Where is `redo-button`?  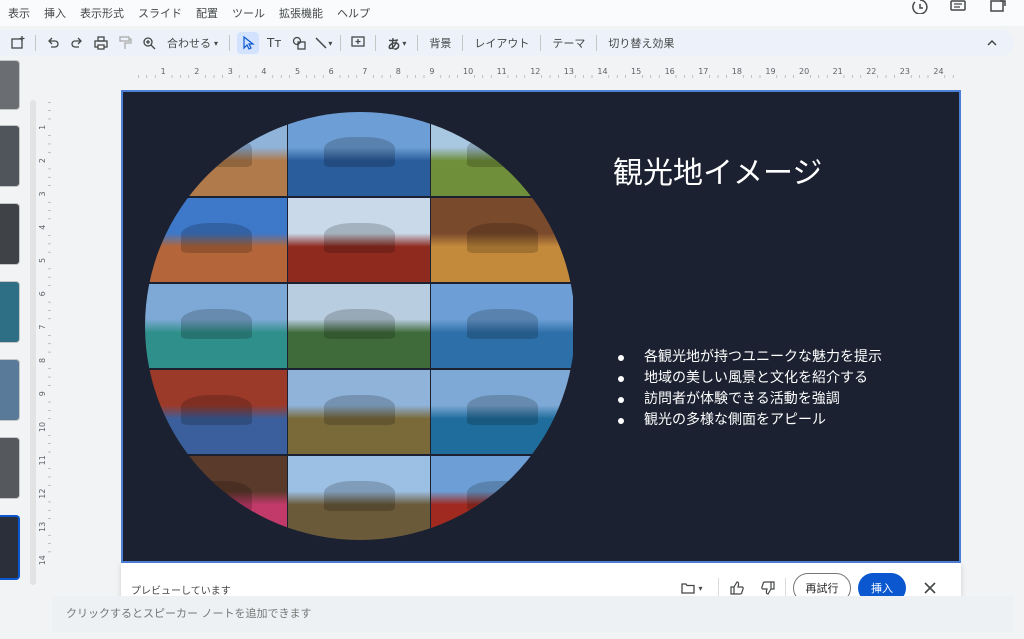
redo-button is located at coordinates (77, 43).